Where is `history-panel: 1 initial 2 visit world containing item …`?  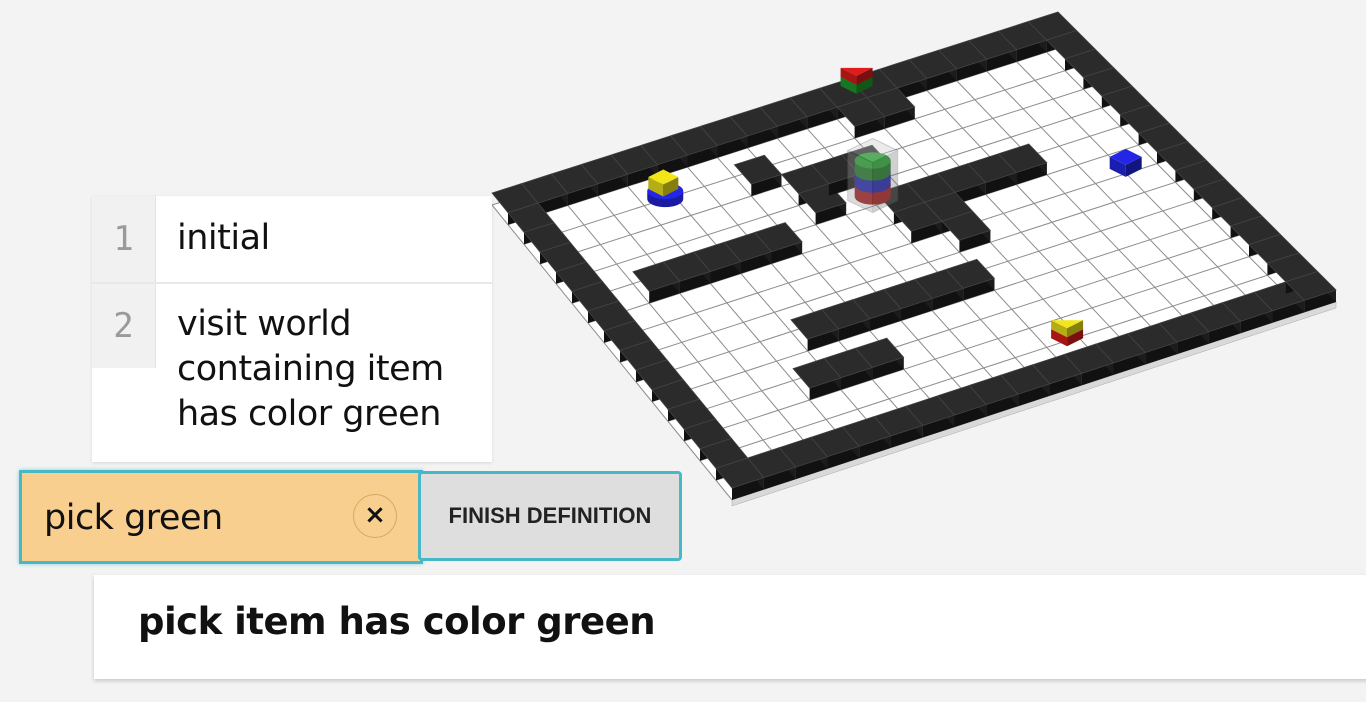 history-panel: 1 initial 2 visit world containing item … is located at coordinates (292, 329).